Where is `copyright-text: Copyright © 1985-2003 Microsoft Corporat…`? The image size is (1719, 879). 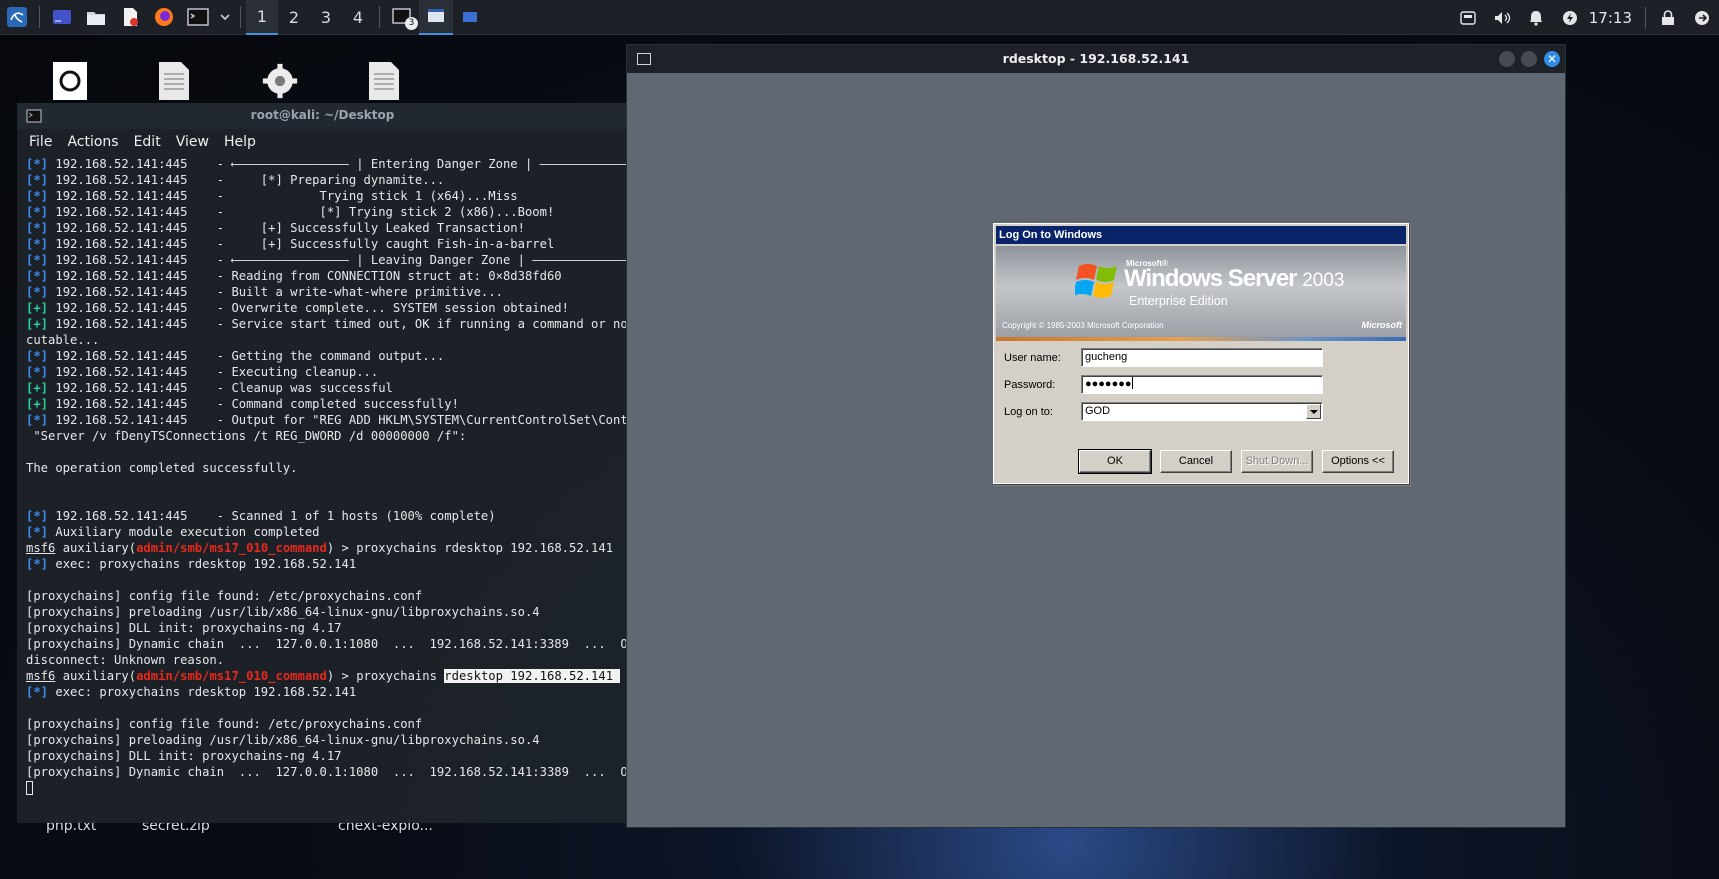 copyright-text: Copyright © 1985-2003 Microsoft Corporat… is located at coordinates (1083, 325).